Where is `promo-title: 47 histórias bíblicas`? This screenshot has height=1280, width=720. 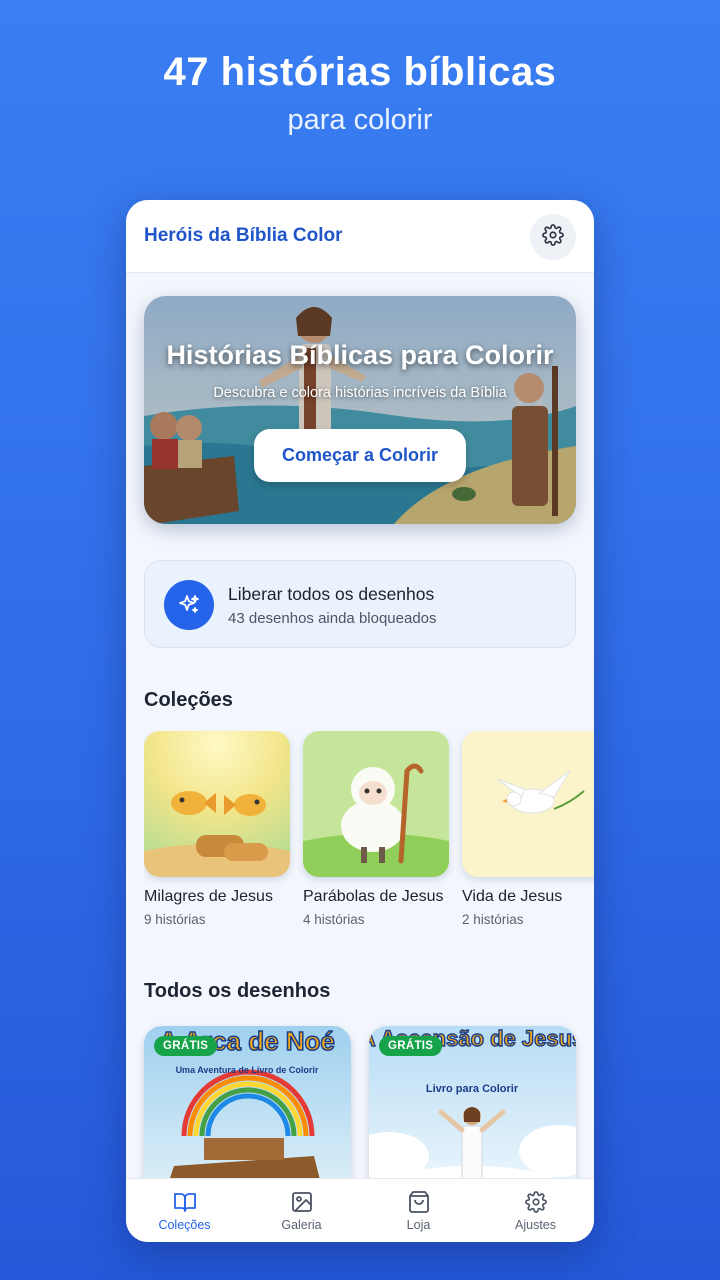 promo-title: 47 histórias bíblicas is located at coordinates (360, 72).